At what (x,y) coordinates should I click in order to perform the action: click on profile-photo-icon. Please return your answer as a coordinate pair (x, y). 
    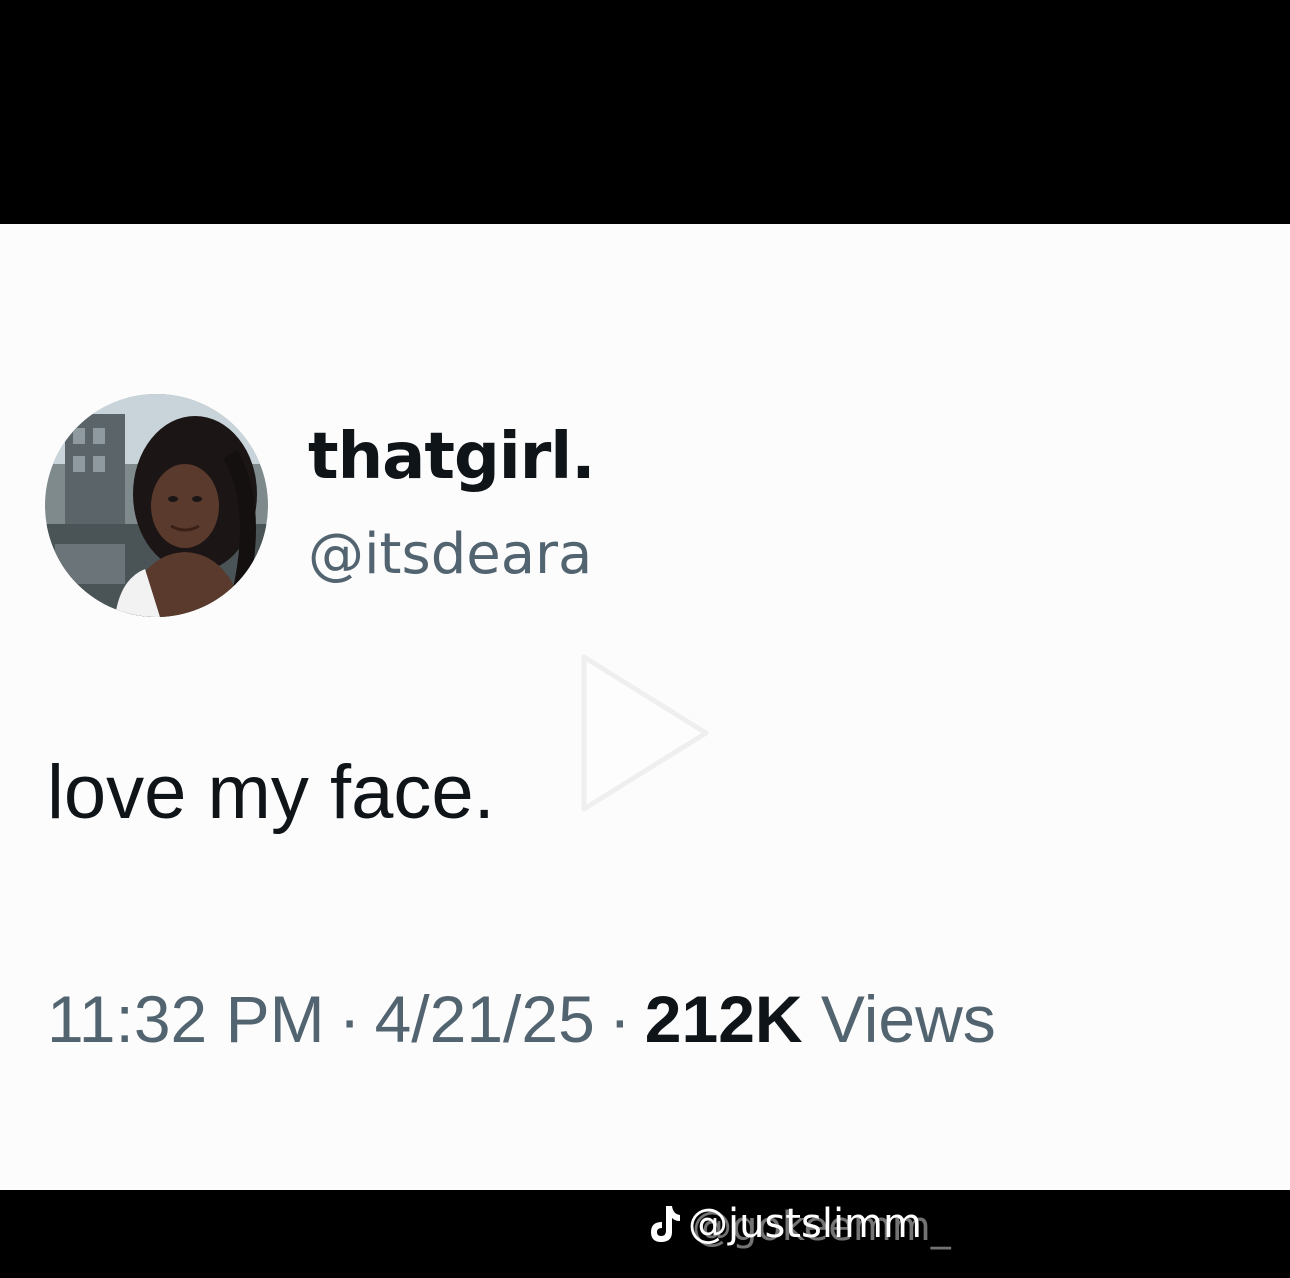
    Looking at the image, I should click on (156, 505).